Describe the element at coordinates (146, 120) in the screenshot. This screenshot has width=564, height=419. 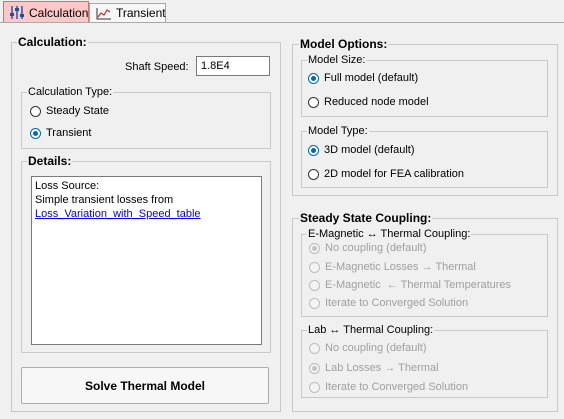
I see `calculation-type-group` at that location.